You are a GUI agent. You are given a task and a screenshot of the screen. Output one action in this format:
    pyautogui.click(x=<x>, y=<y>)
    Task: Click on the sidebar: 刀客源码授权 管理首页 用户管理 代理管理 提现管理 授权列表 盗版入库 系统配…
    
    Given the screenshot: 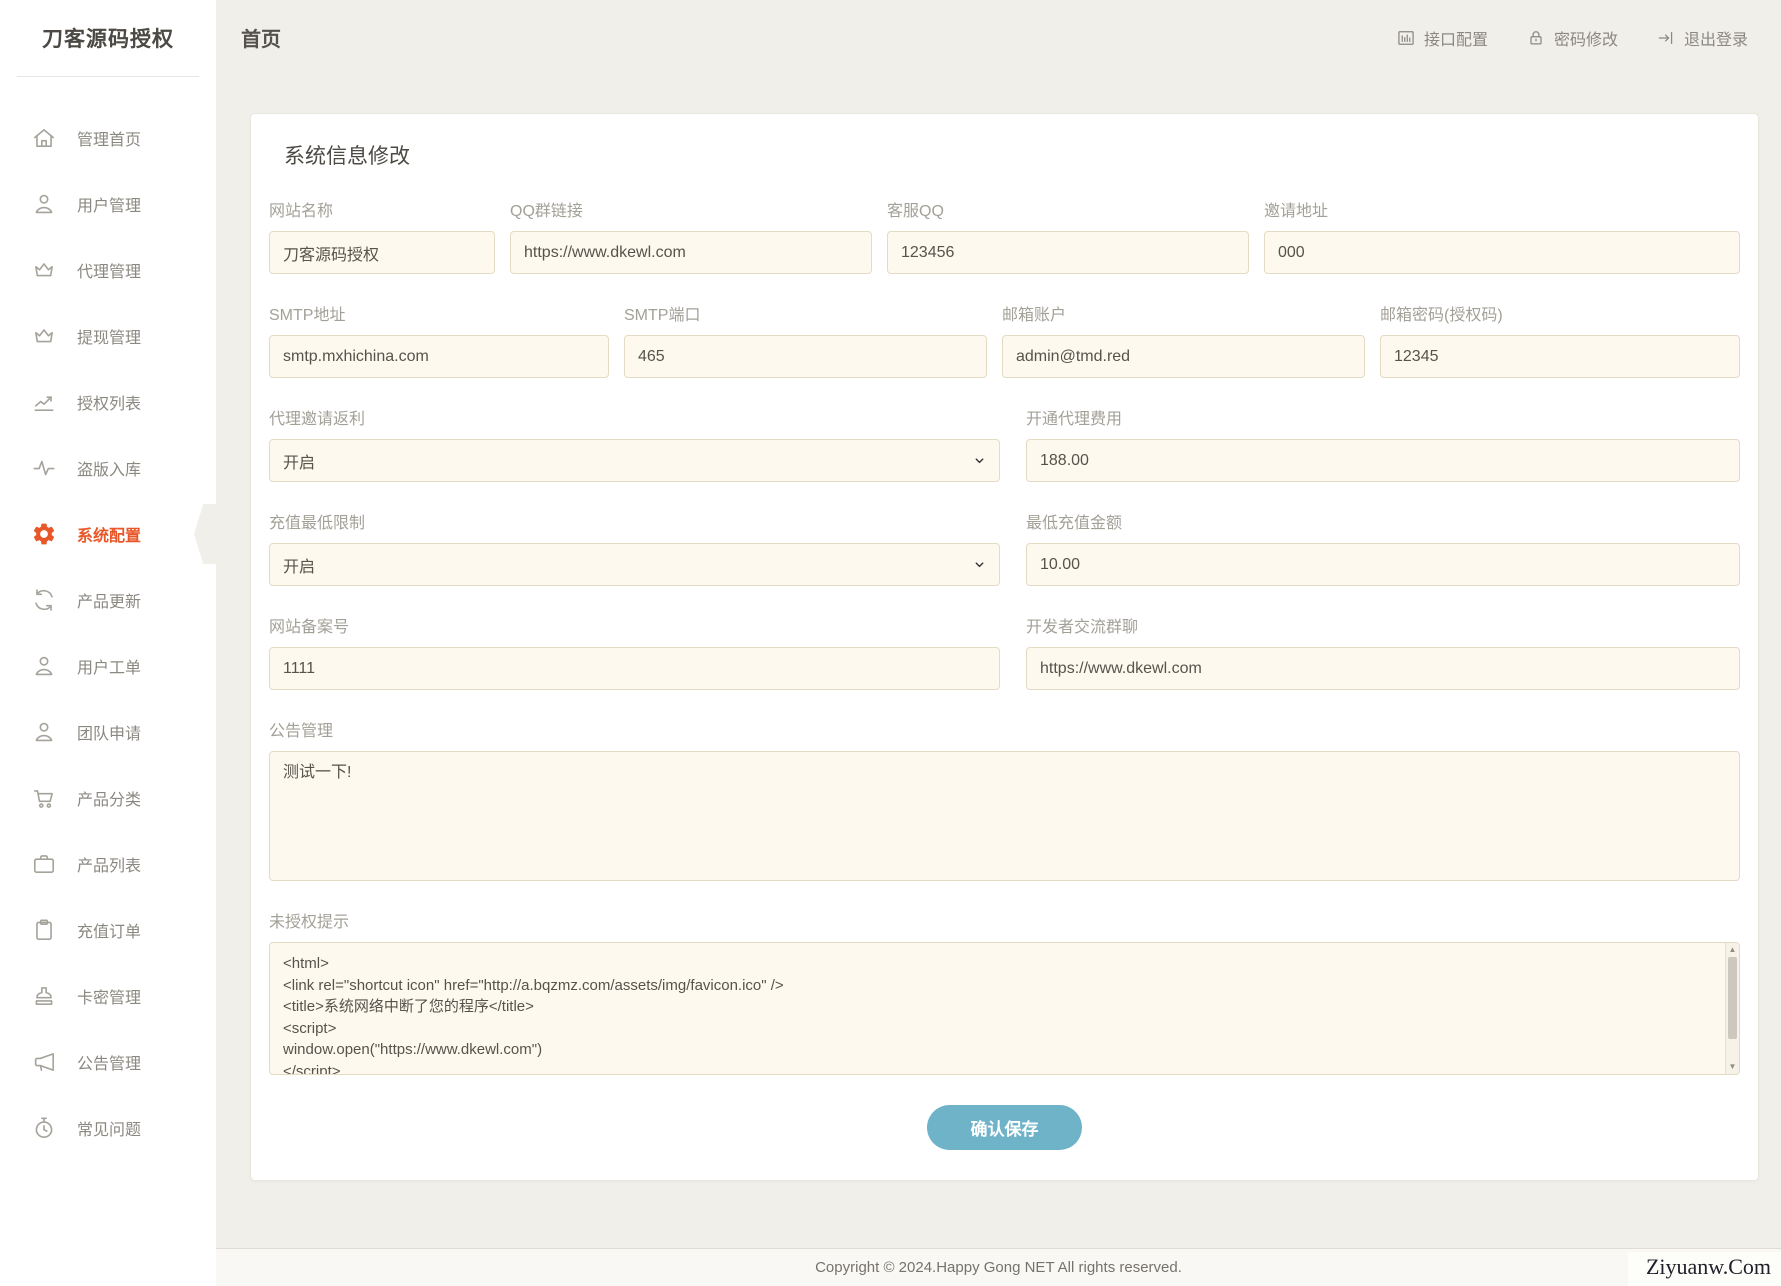 What is the action you would take?
    pyautogui.click(x=108, y=643)
    